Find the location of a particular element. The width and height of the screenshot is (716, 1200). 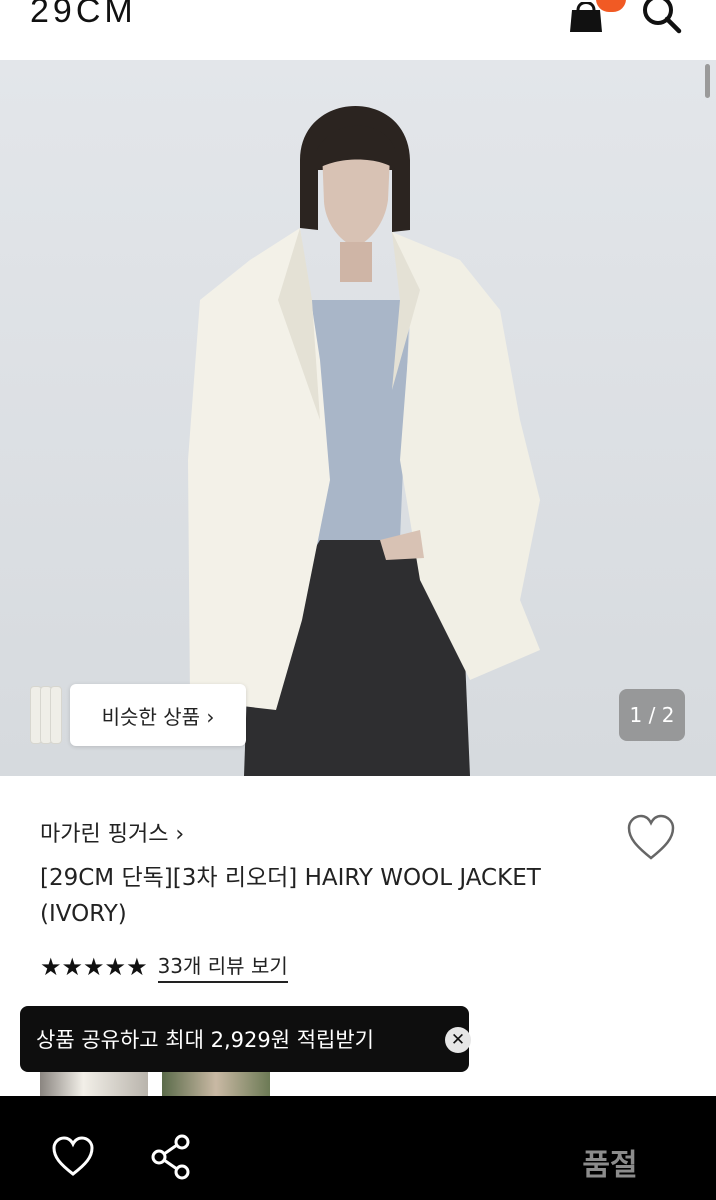

share-icon is located at coordinates (171, 1157).